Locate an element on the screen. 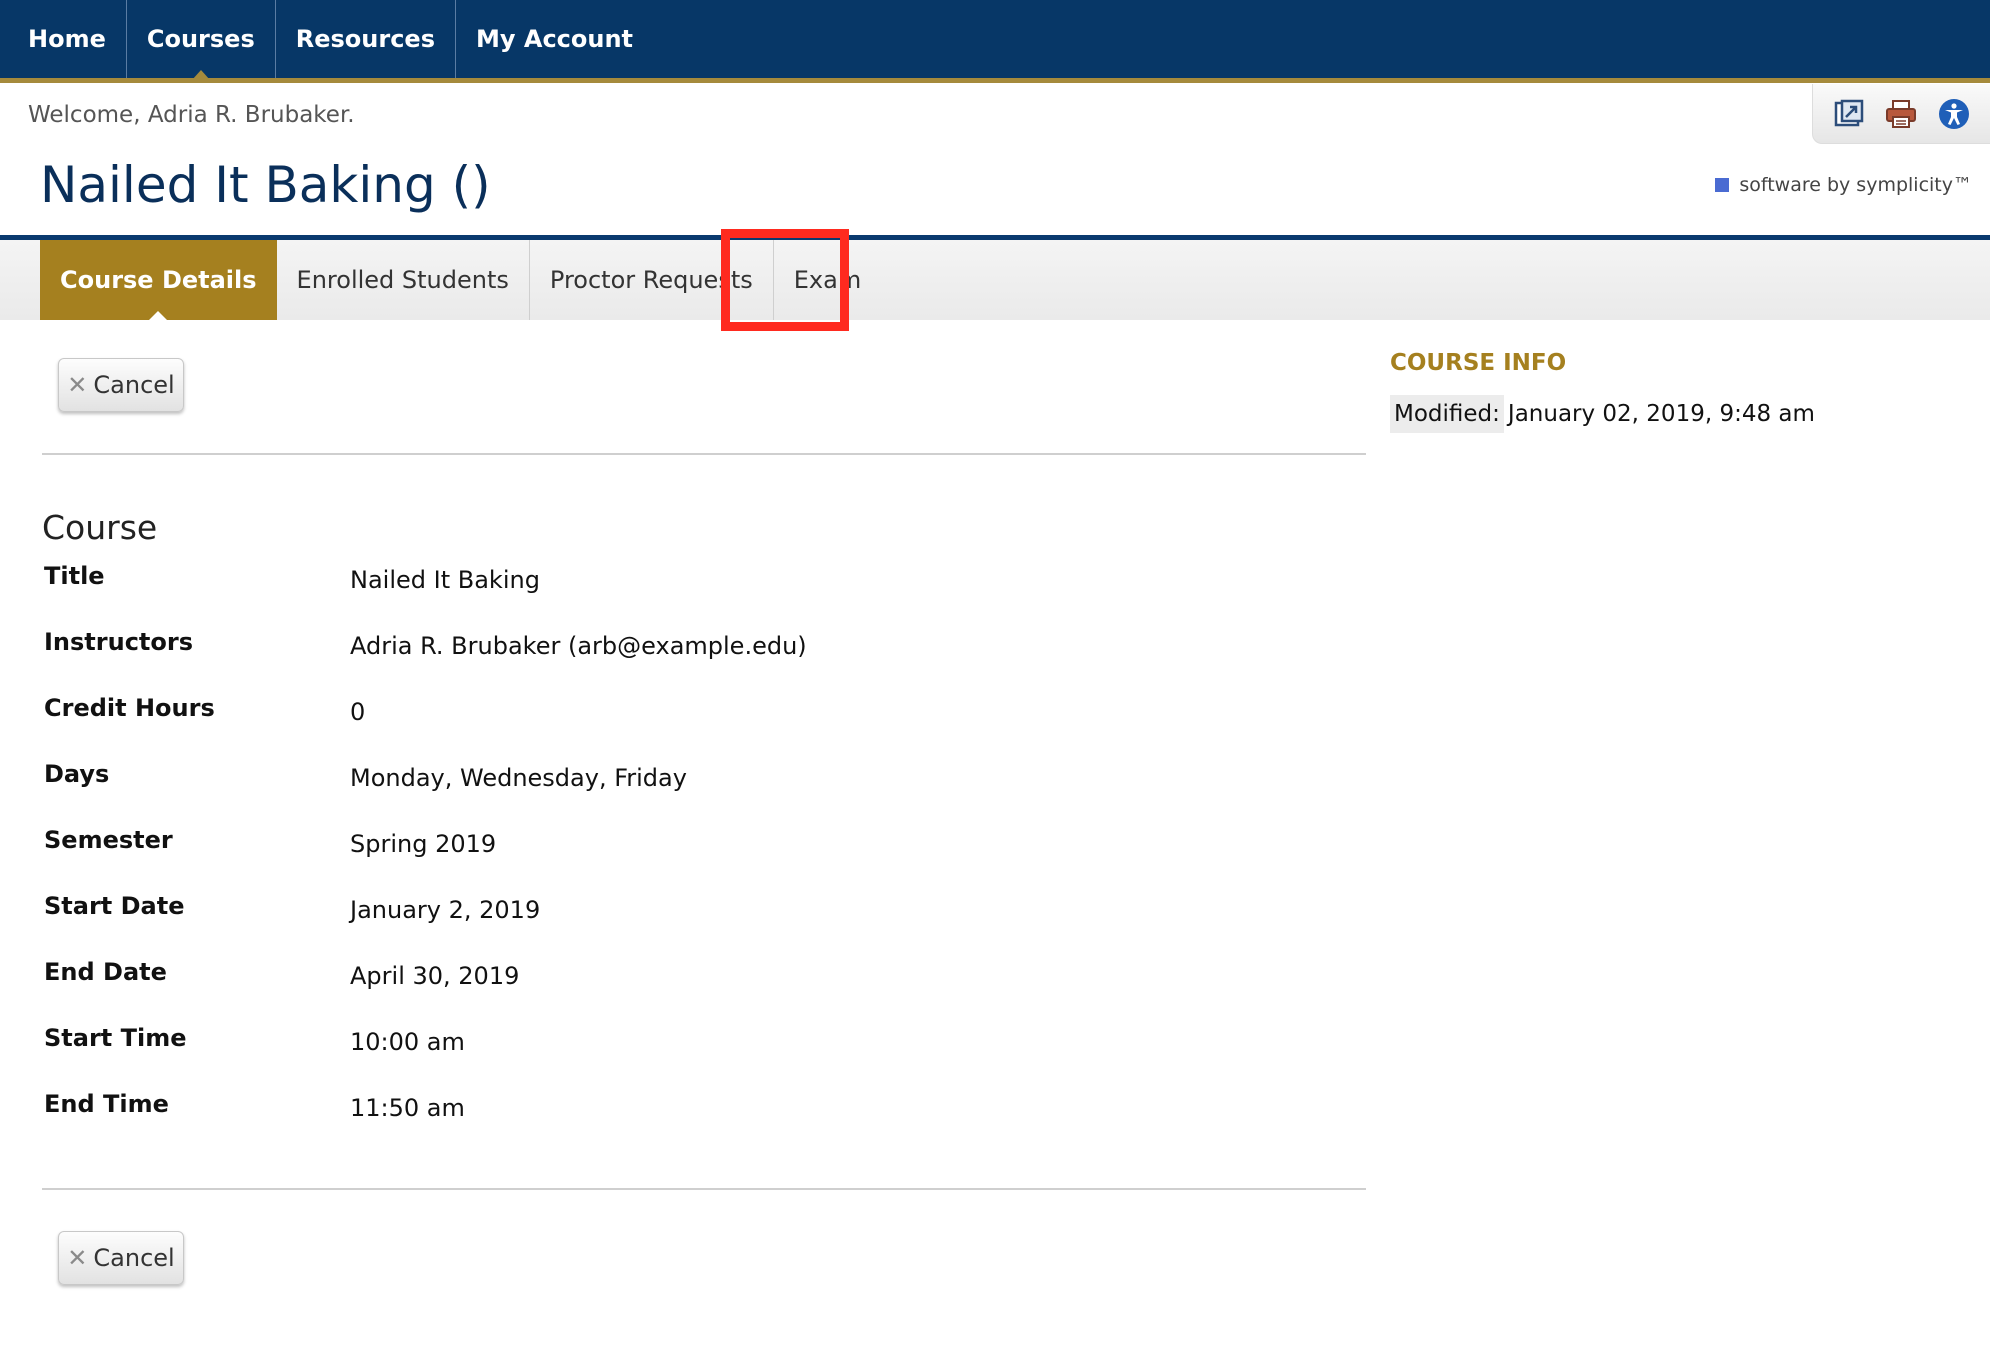  field-row: Start Date January 2, 2019 is located at coordinates (694, 911).